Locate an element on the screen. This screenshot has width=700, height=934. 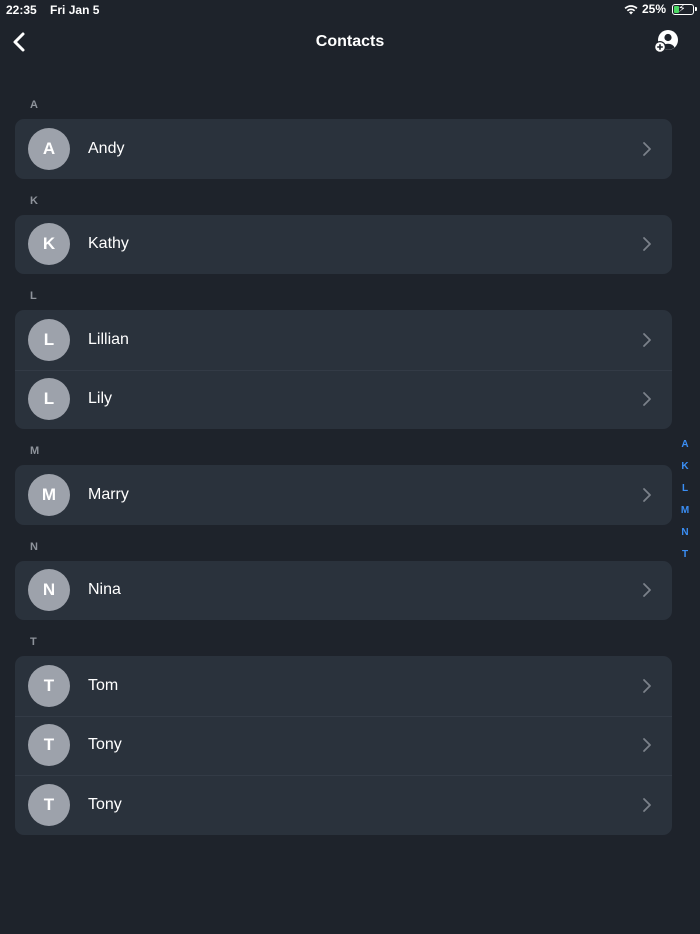
status-right: 25% ⚡ is located at coordinates (660, 9).